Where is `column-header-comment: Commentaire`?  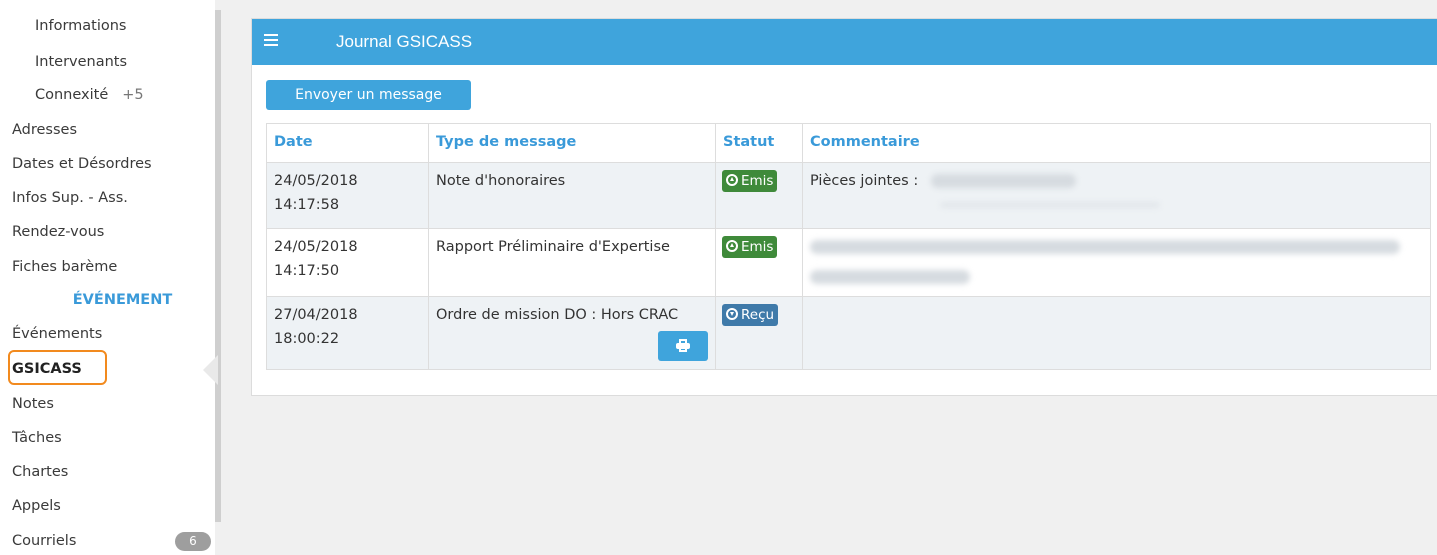 column-header-comment: Commentaire is located at coordinates (1116, 143).